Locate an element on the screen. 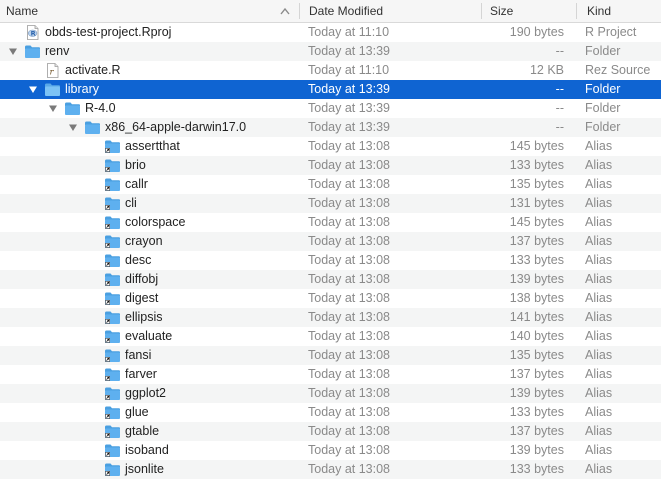 The image size is (661, 483). file-row: cli Today at 13:08 131 bytes Alias is located at coordinates (330, 203).